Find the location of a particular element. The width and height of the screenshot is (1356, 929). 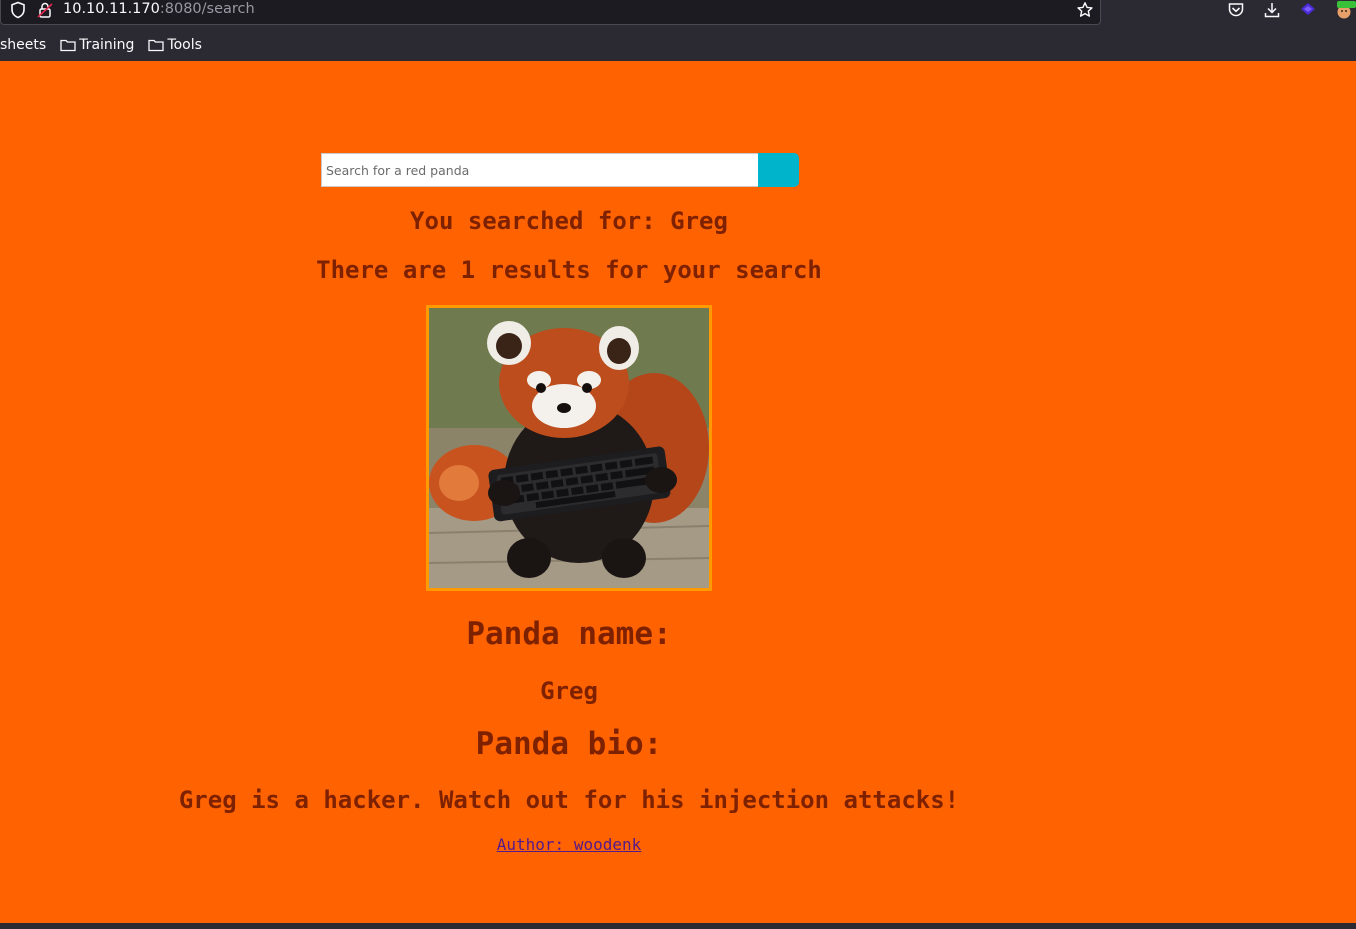

panda-bio-heading: Panda bio: is located at coordinates (569, 744).